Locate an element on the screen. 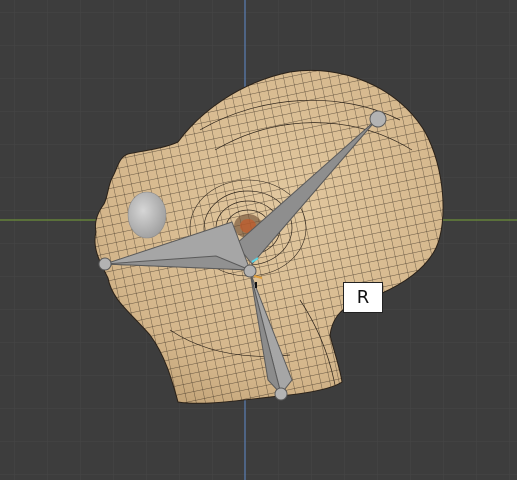 The image size is (517, 480). joint-neck-tip is located at coordinates (281, 394).